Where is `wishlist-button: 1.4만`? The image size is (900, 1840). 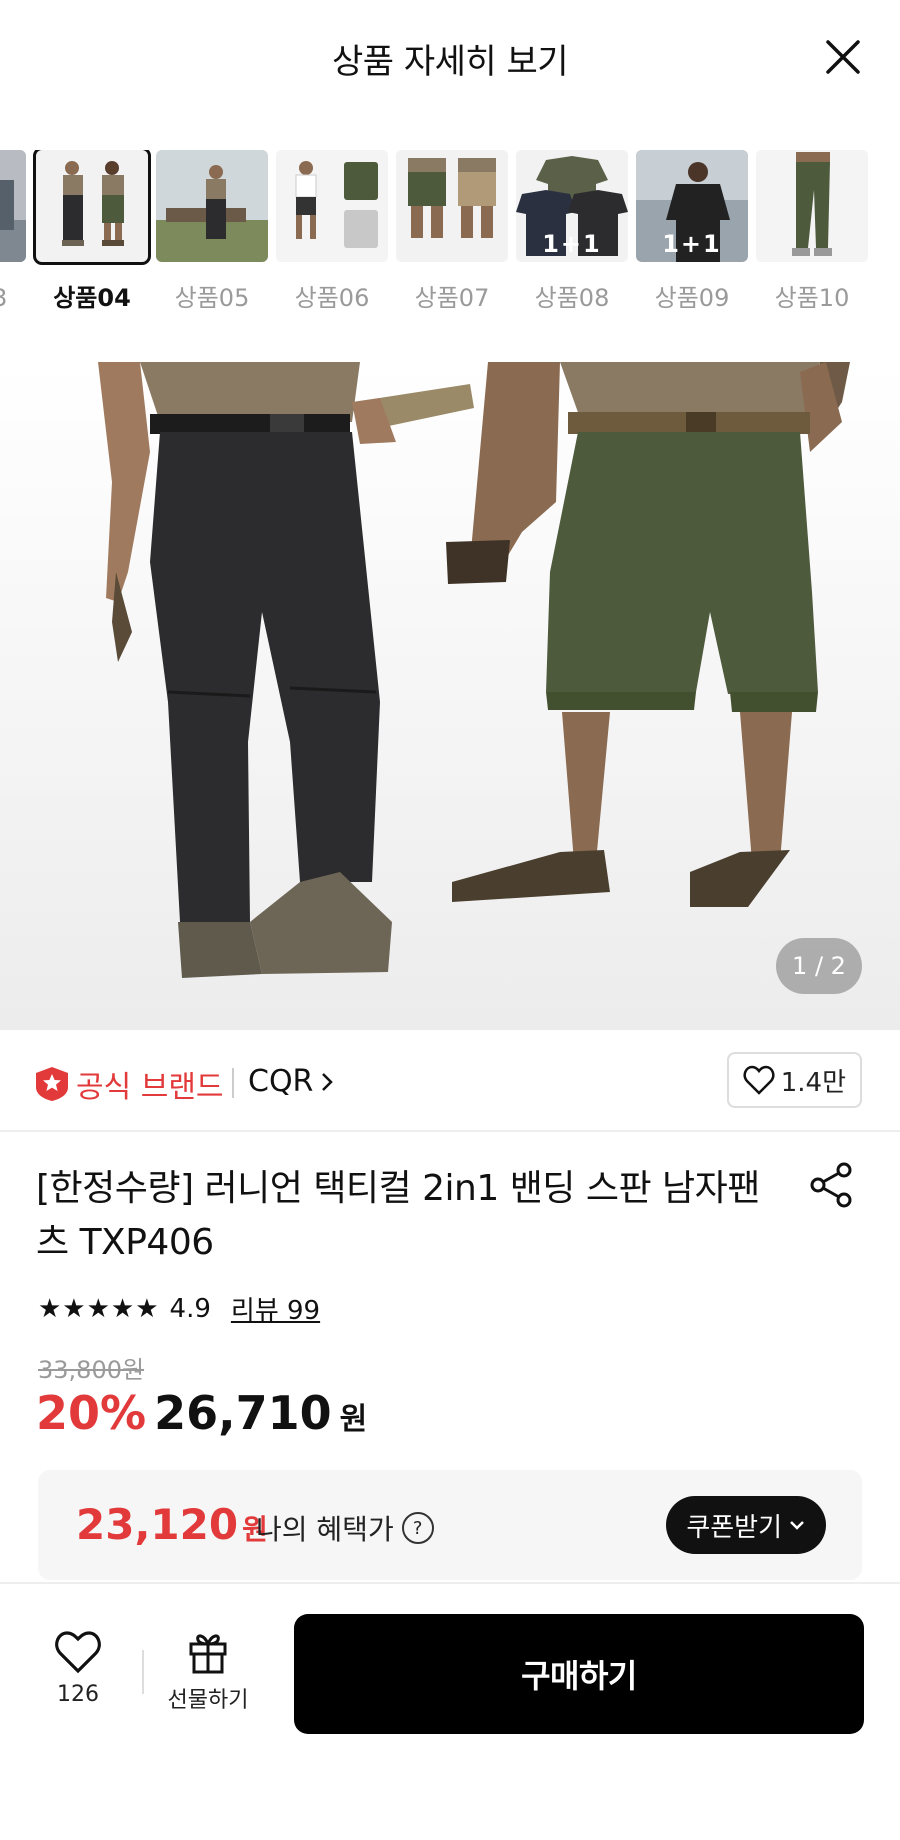 wishlist-button: 1.4만 is located at coordinates (794, 1080).